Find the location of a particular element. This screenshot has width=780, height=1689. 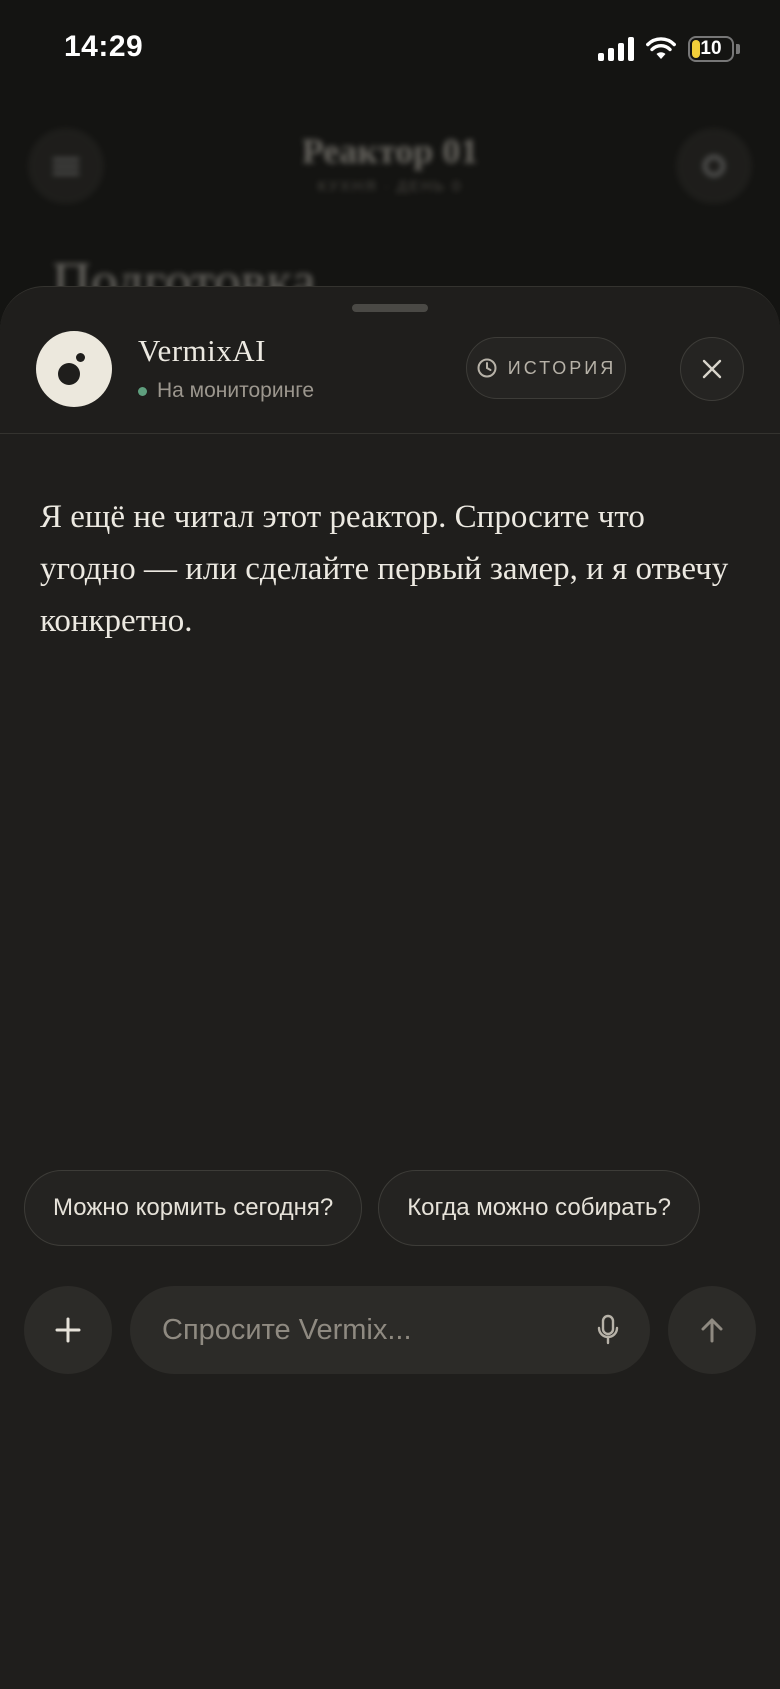

message-input is located at coordinates (378, 1330).